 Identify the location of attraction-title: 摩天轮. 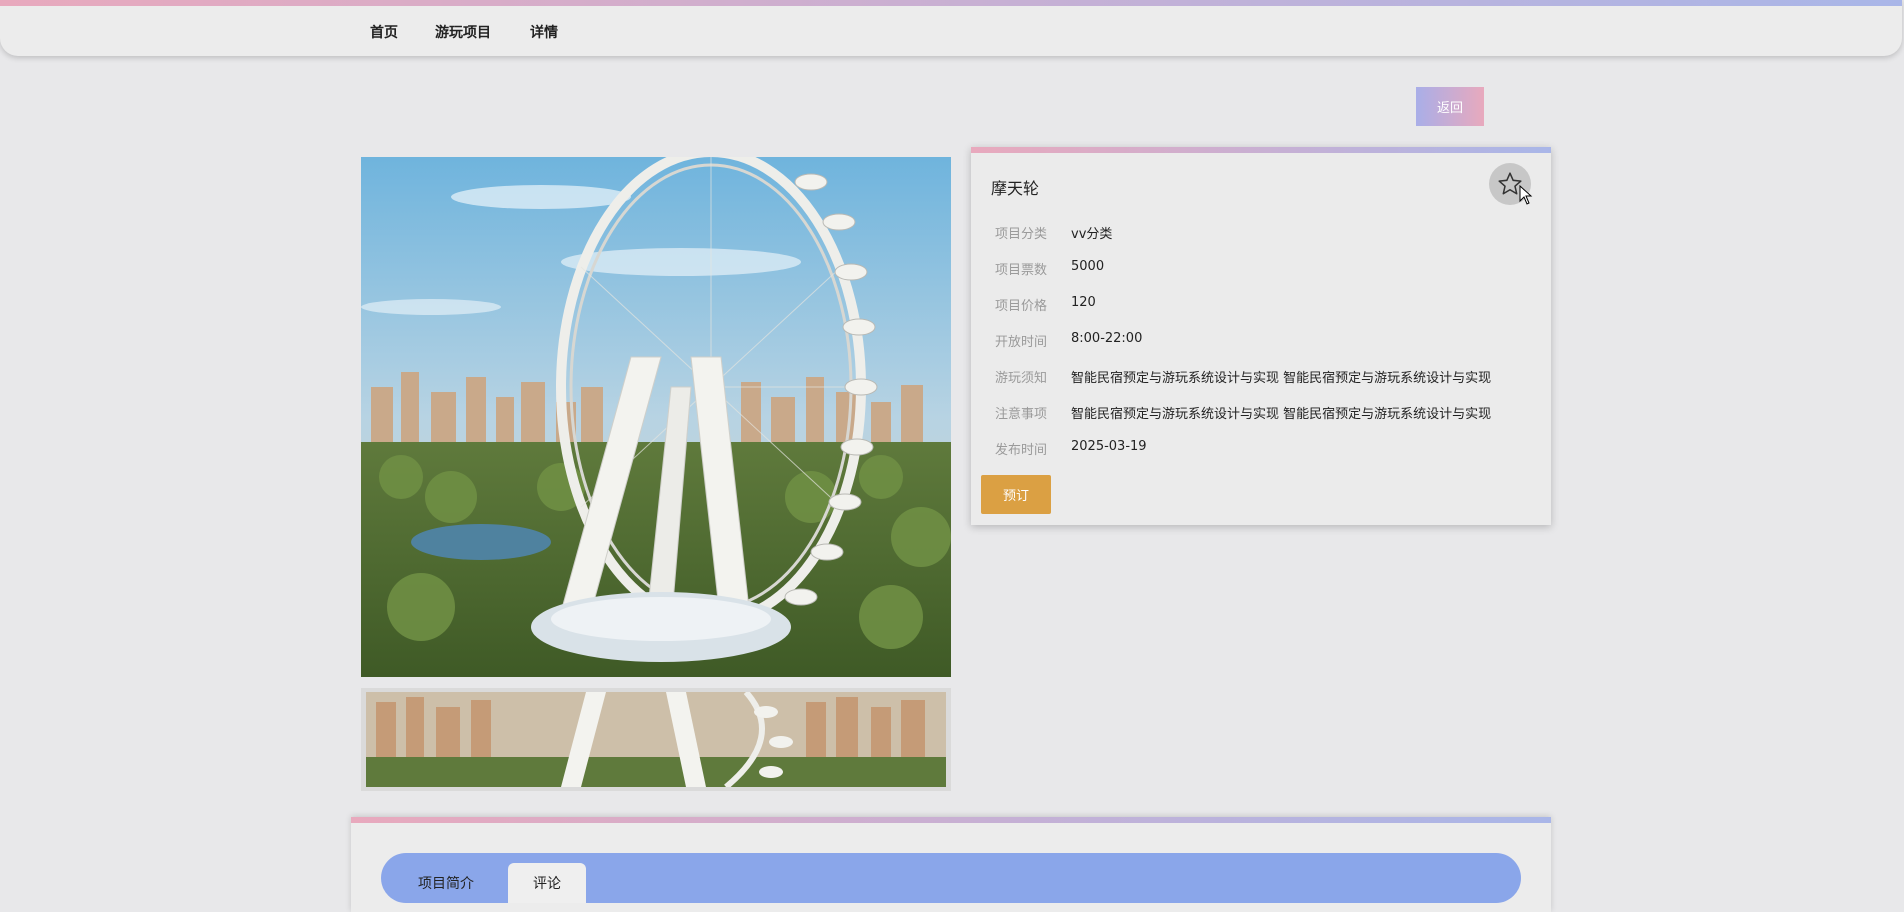
(1015, 188).